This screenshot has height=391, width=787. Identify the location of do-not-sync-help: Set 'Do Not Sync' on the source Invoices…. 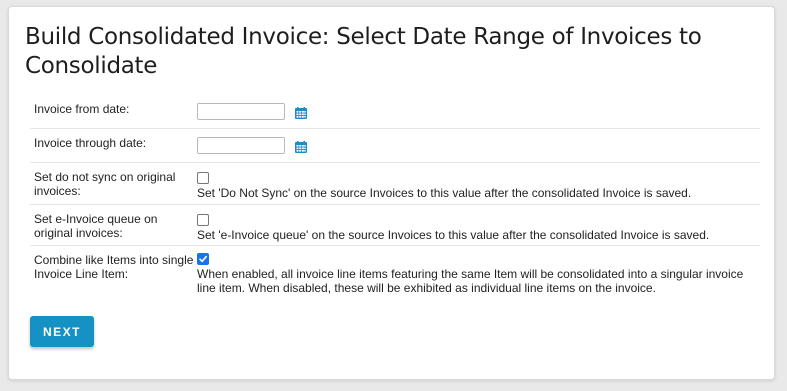
(444, 193).